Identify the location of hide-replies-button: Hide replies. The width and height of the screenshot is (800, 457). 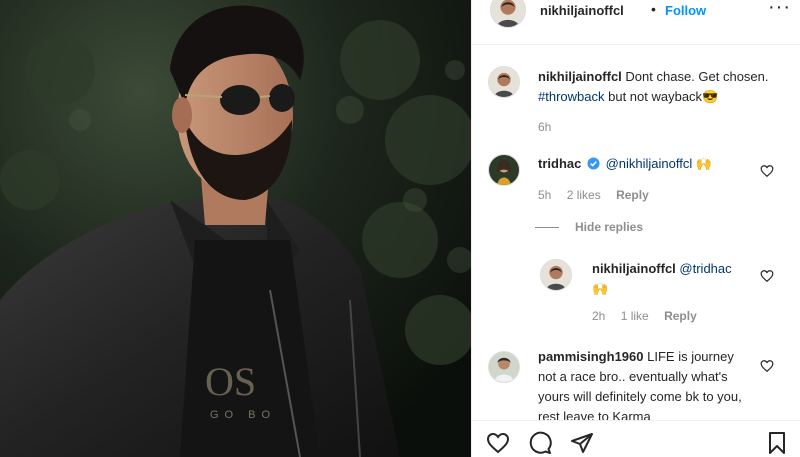
(589, 227).